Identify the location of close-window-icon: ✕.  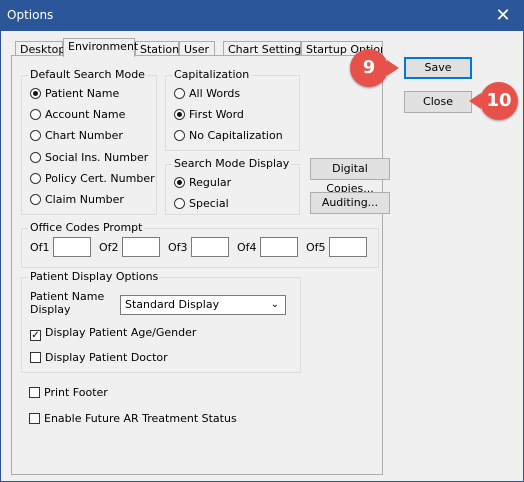
(503, 16).